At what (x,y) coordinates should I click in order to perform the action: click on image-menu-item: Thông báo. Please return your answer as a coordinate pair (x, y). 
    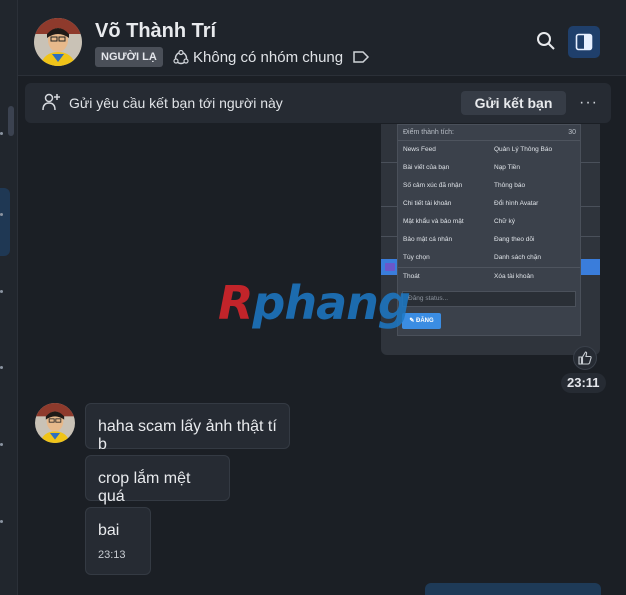
    Looking at the image, I should click on (510, 185).